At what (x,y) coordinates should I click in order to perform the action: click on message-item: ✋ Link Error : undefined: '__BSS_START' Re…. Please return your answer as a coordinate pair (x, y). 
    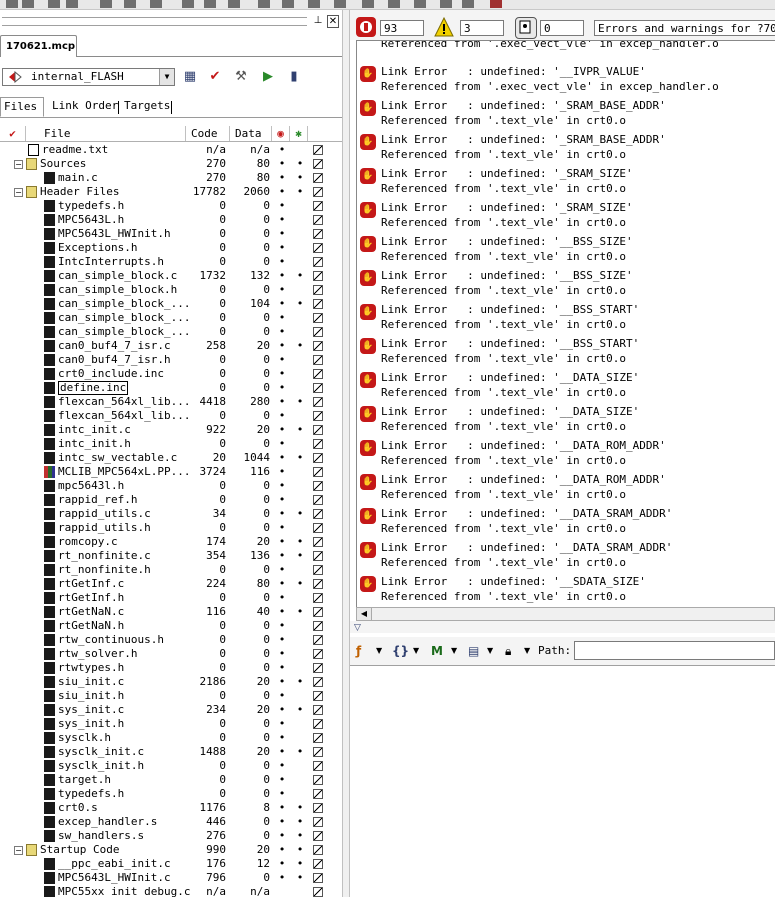
    Looking at the image, I should click on (566, 353).